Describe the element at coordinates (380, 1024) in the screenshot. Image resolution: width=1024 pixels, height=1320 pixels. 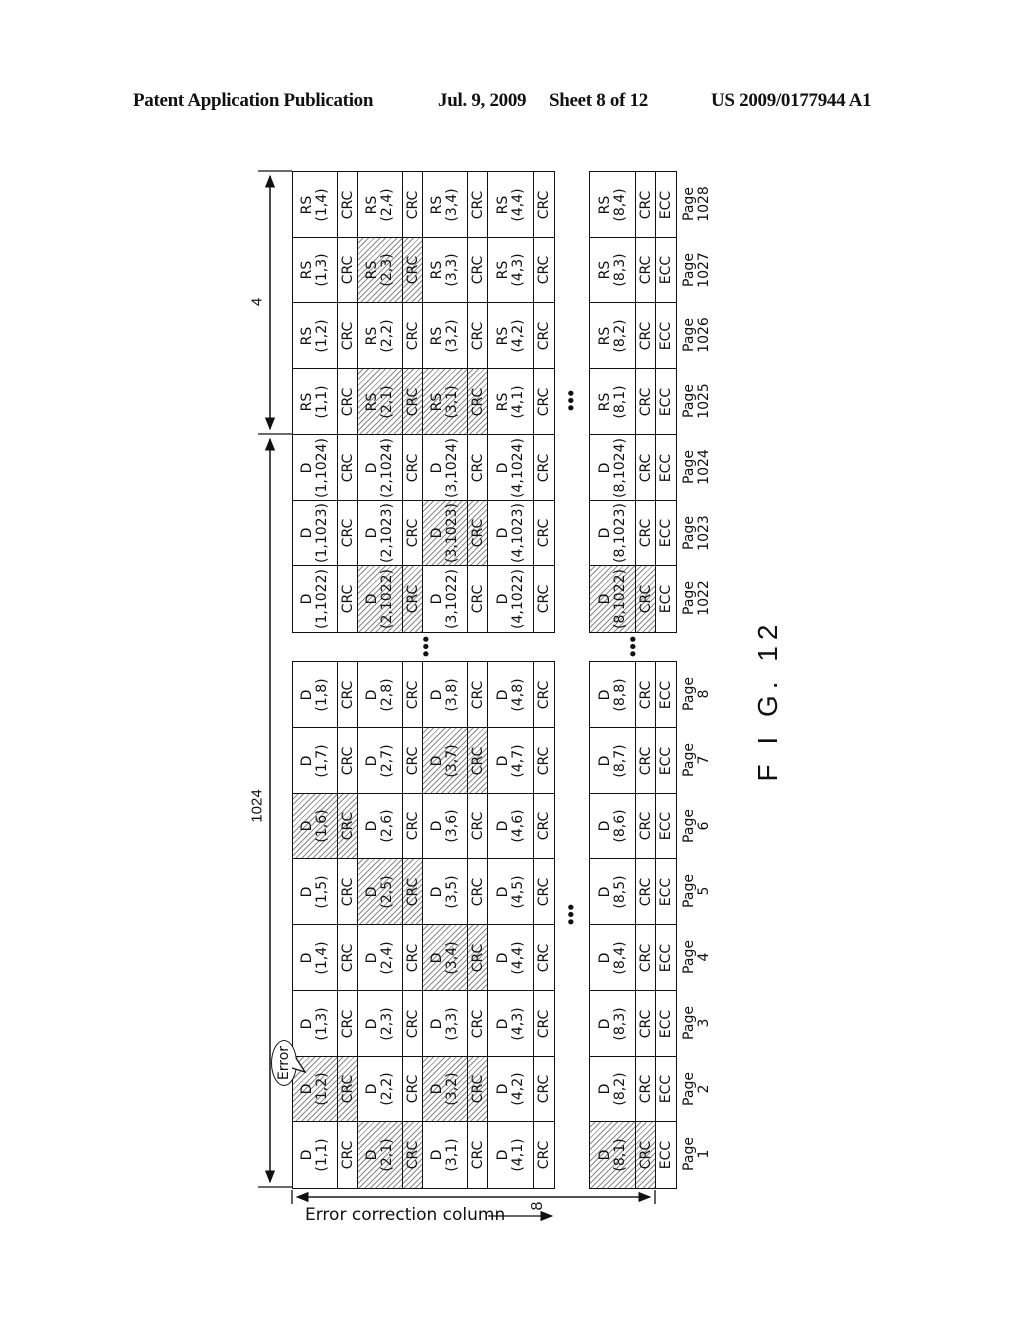
I see `data-block: D (2,3)` at that location.